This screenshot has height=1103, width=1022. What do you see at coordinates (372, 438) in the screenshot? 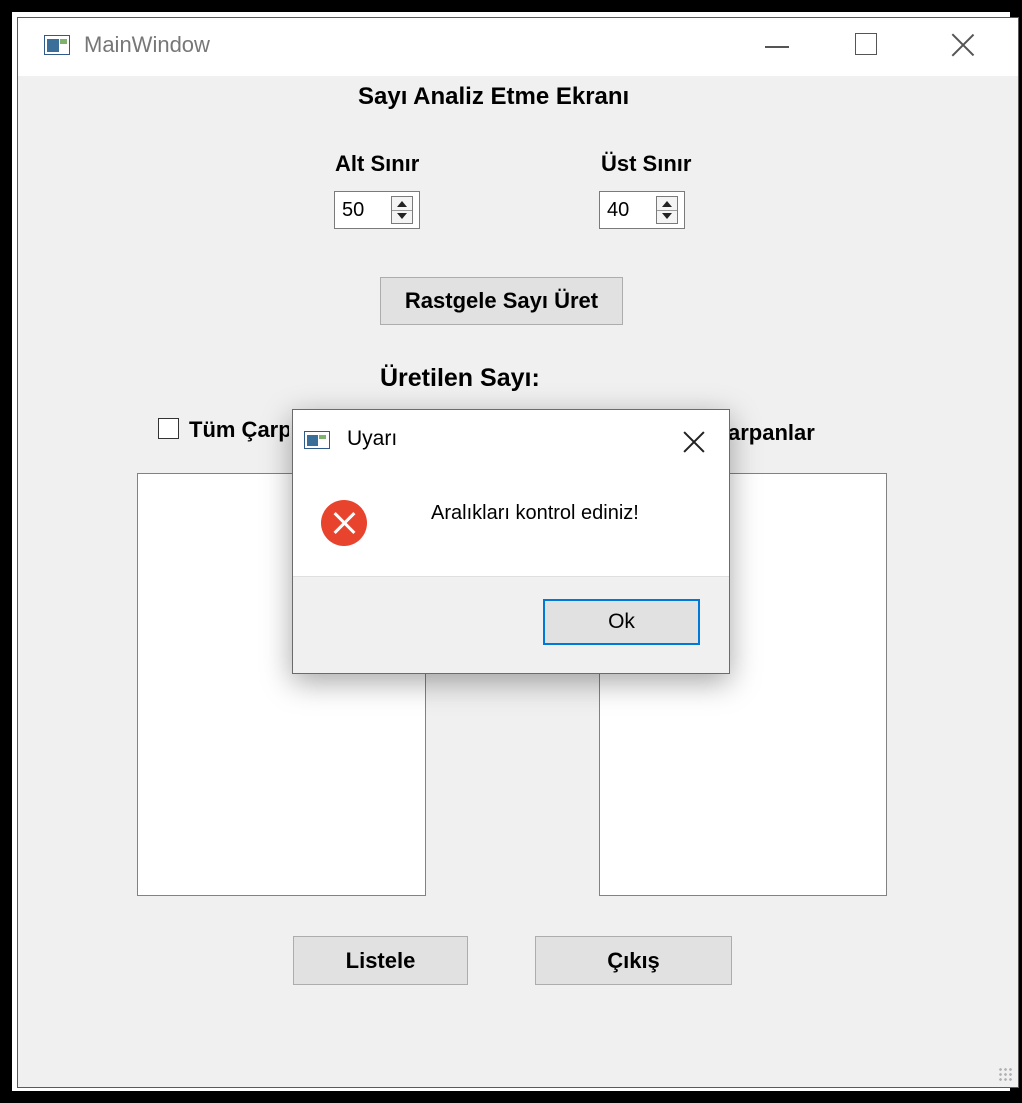
I see `dialog-title: Uyarı` at bounding box center [372, 438].